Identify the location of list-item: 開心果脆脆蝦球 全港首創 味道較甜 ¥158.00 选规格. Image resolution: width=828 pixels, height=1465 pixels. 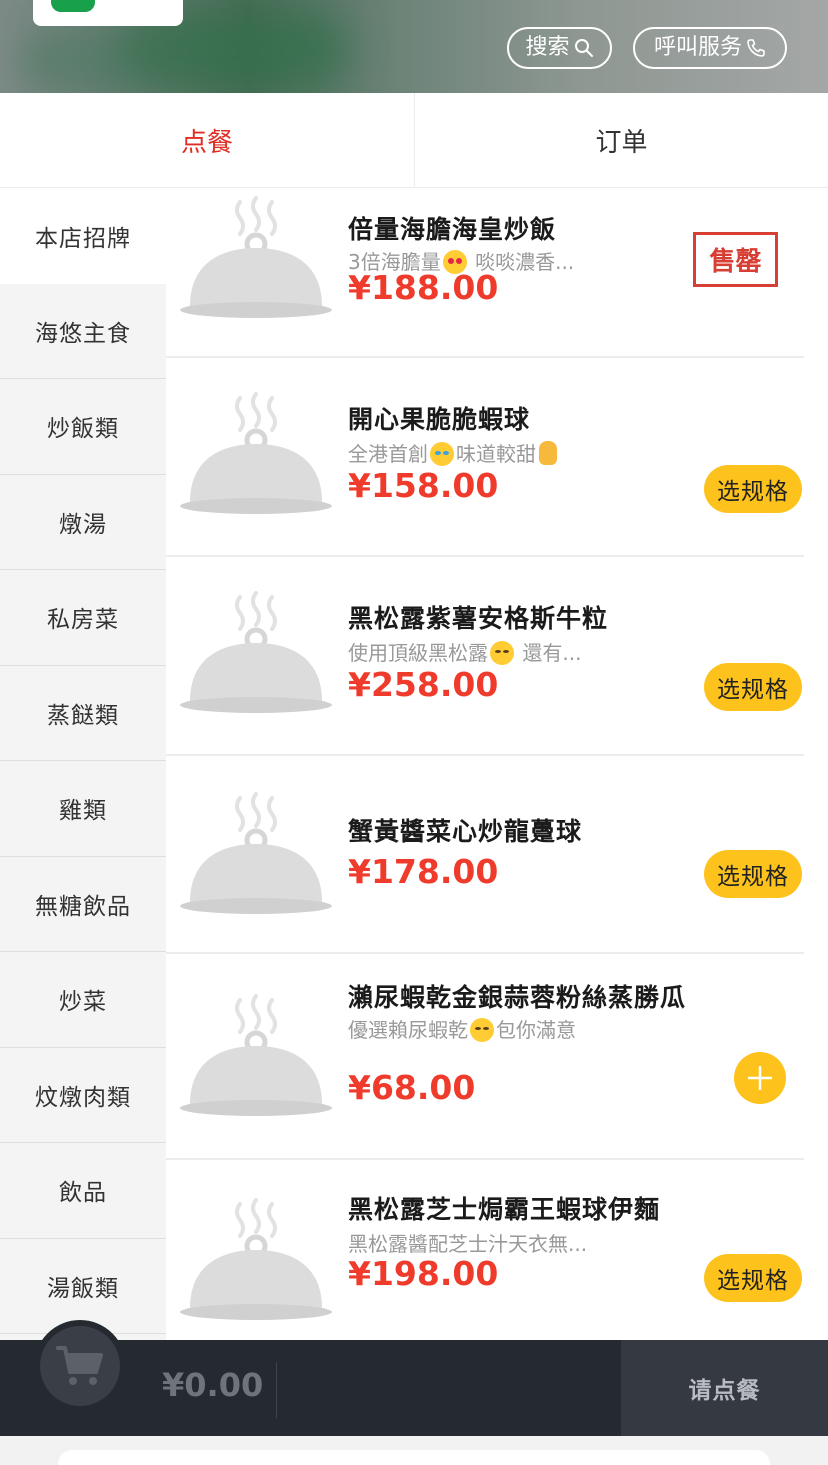
(497, 457).